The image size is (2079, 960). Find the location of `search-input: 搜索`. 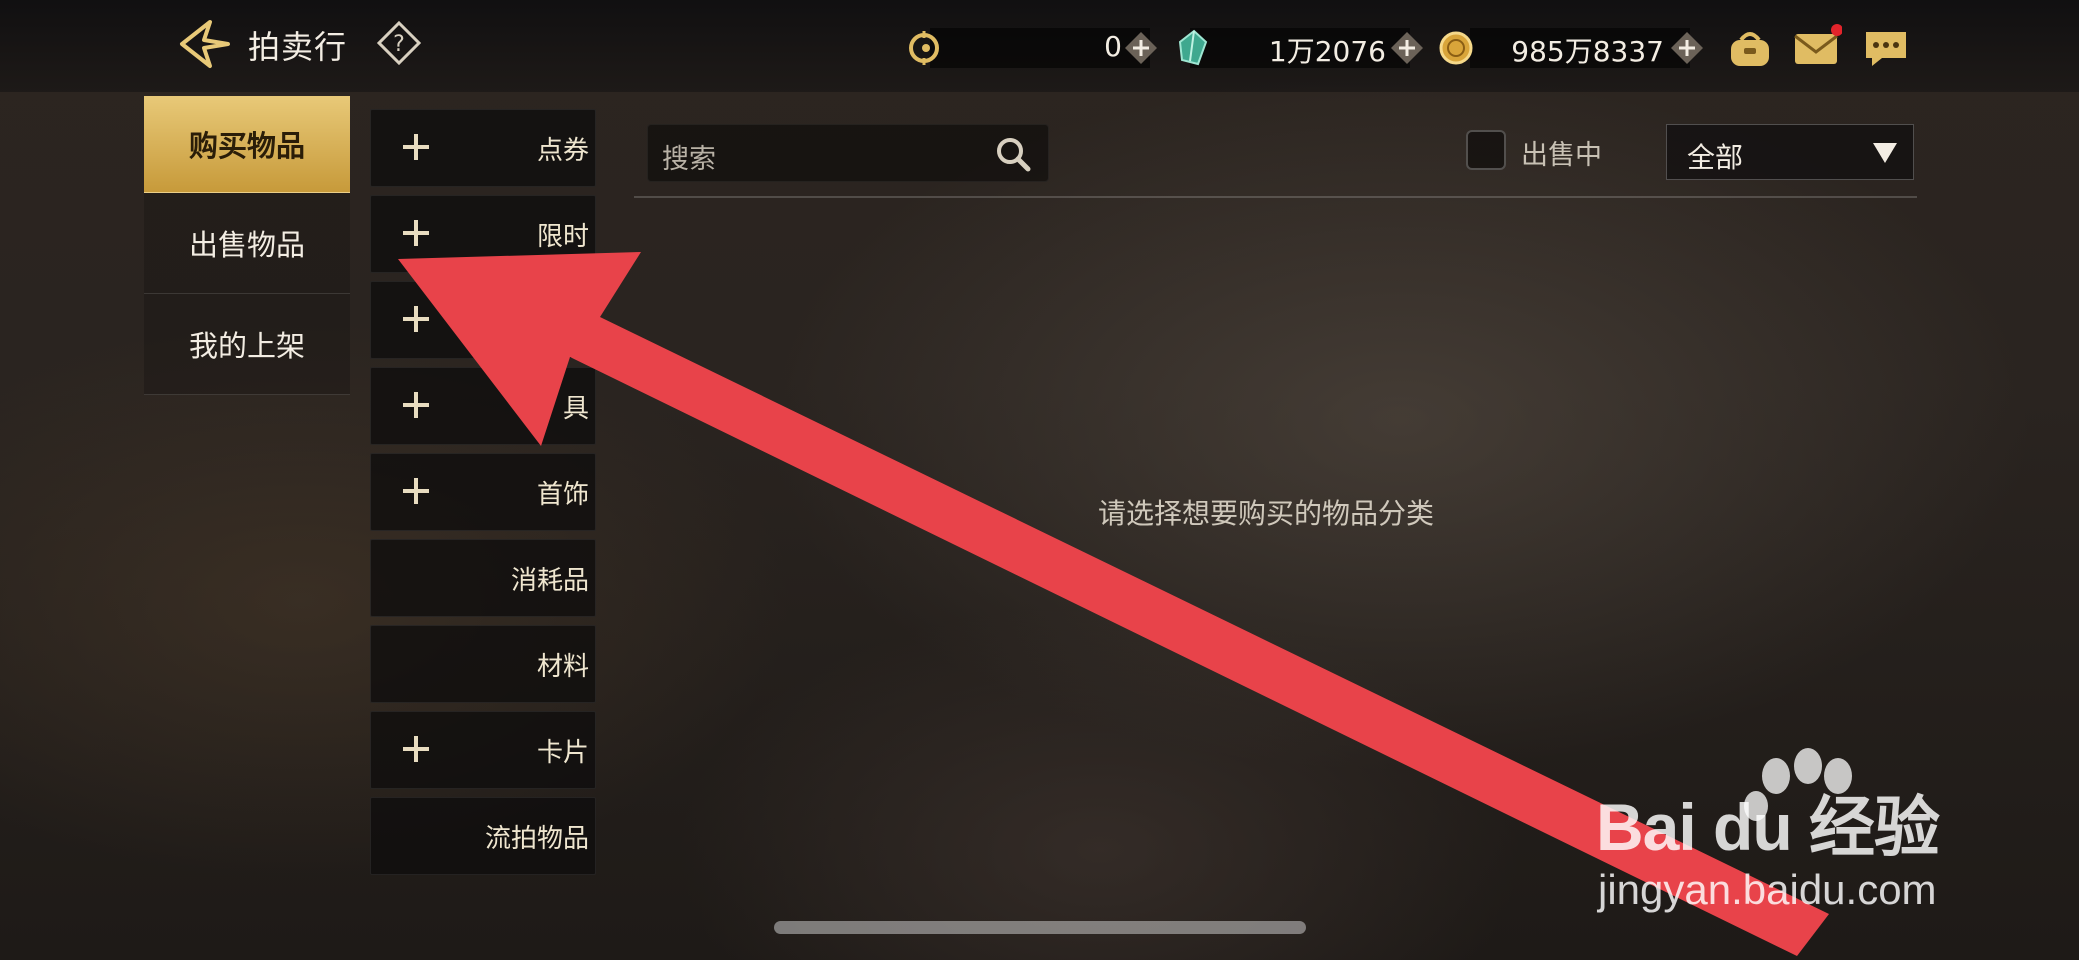

search-input: 搜索 is located at coordinates (848, 153).